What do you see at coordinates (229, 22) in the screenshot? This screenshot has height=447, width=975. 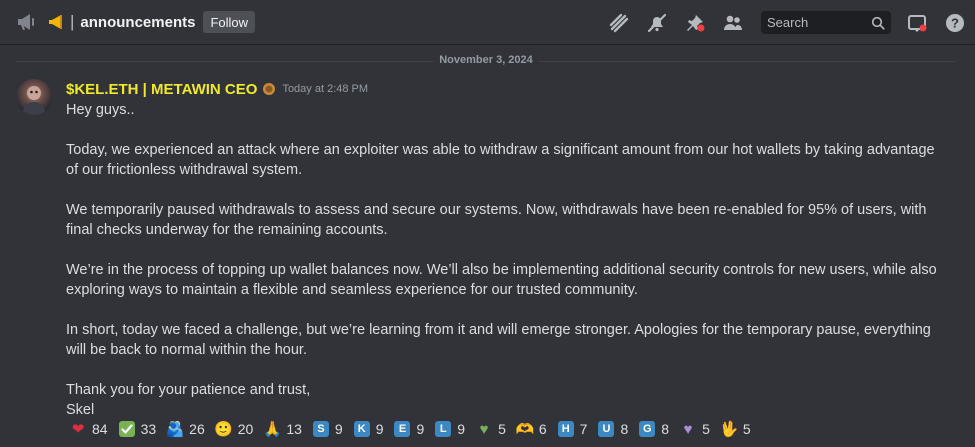 I see `follow-button: Follow` at bounding box center [229, 22].